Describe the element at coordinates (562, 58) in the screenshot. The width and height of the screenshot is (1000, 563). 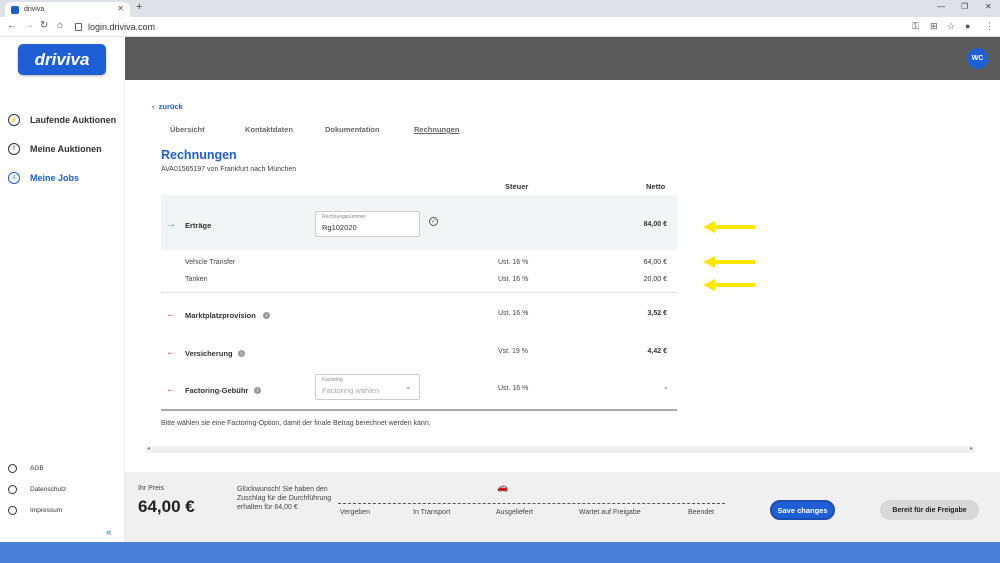
I see `top-bar` at that location.